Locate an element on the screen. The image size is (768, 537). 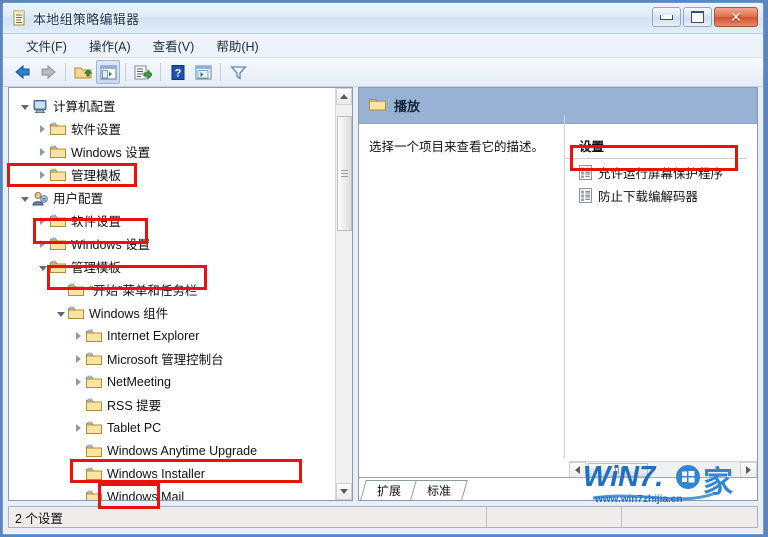
chevron-up-icon is located at coordinates (344, 96).